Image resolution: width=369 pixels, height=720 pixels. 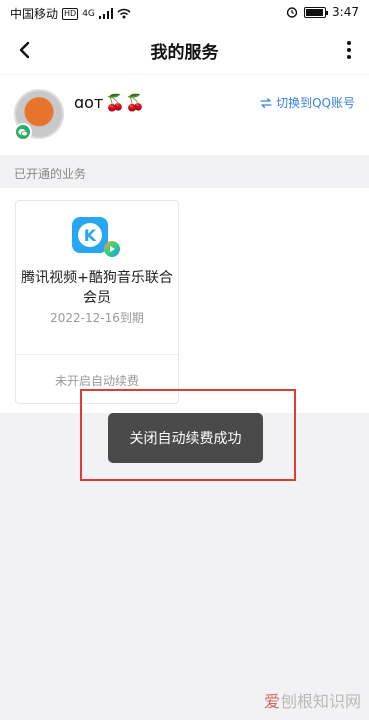 What do you see at coordinates (23, 132) in the screenshot?
I see `wechat-icon` at bounding box center [23, 132].